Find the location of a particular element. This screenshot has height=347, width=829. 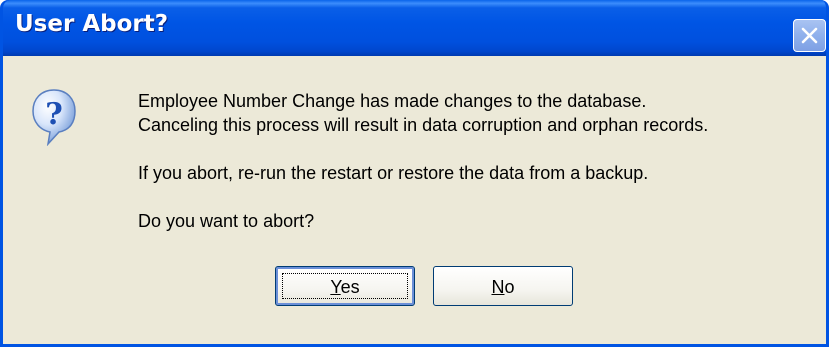

no-button-label: No is located at coordinates (503, 286).